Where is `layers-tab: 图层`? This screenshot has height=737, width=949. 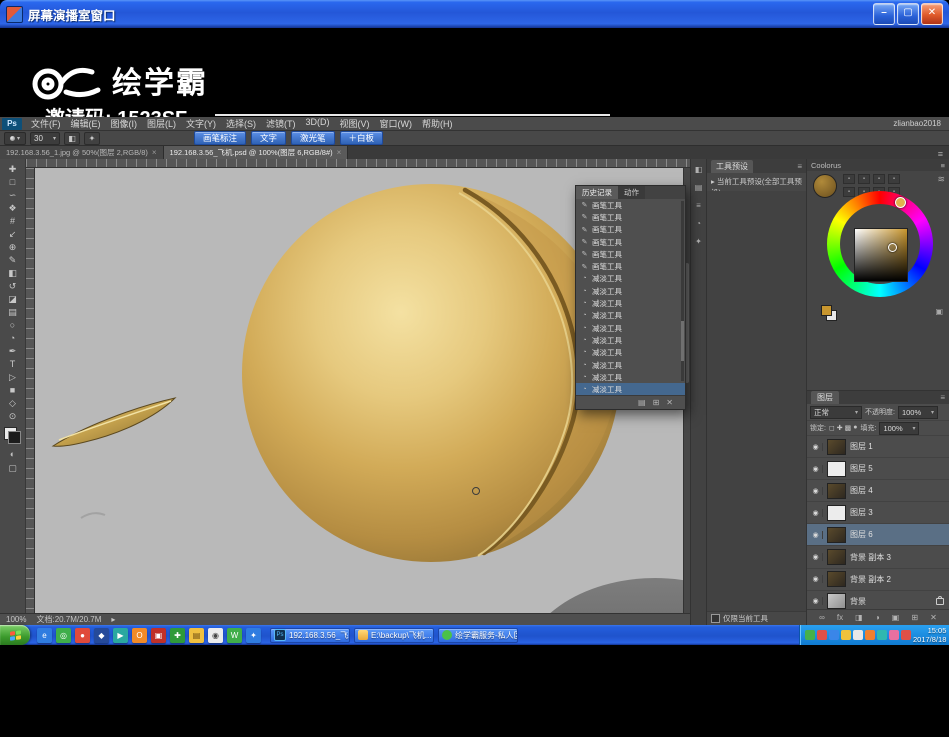
layers-tab: 图层 is located at coordinates (825, 397).